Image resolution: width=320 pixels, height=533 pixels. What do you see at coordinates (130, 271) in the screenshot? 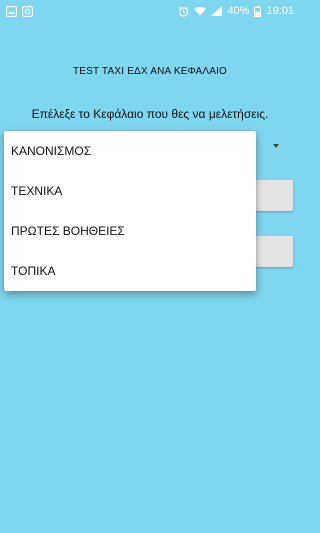
I see `dropdown-item-topika: ΤΟΠΙΚΑ` at bounding box center [130, 271].